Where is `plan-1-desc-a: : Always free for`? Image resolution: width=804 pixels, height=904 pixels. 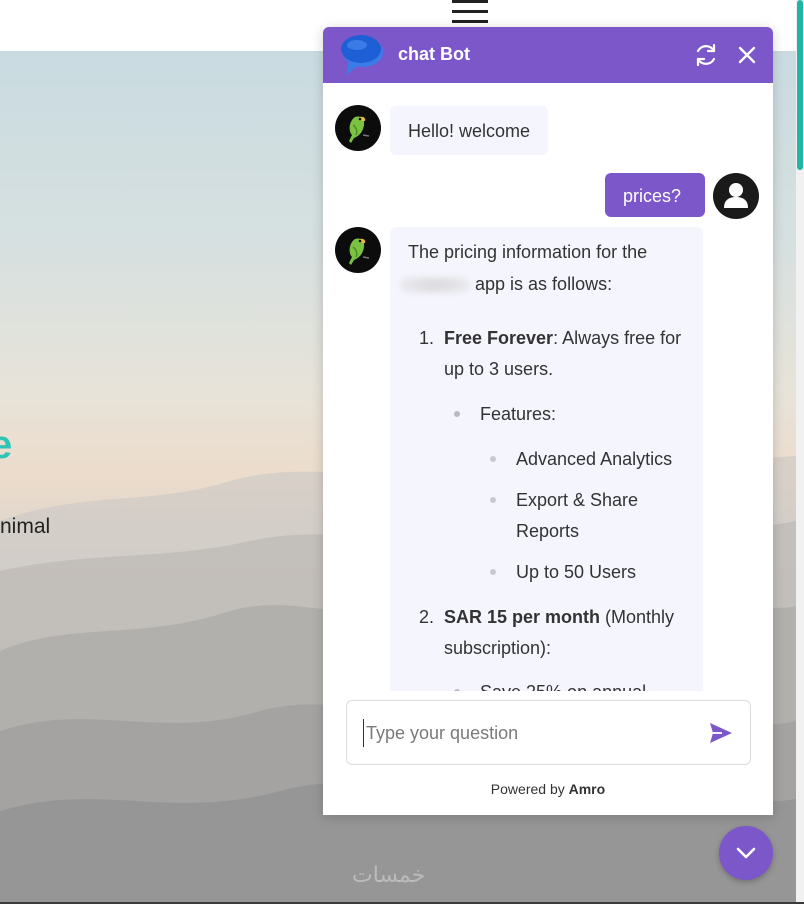 plan-1-desc-a: : Always free for is located at coordinates (617, 338).